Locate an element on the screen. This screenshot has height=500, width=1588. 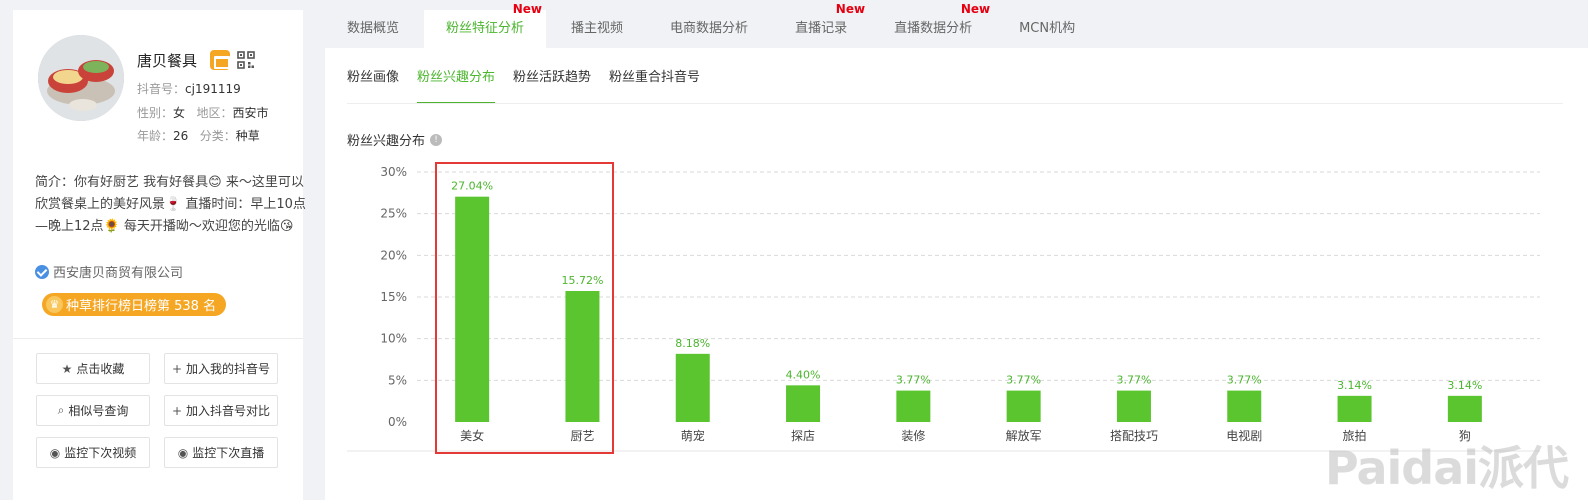
y-tick-label: 0% is located at coordinates (397, 422).